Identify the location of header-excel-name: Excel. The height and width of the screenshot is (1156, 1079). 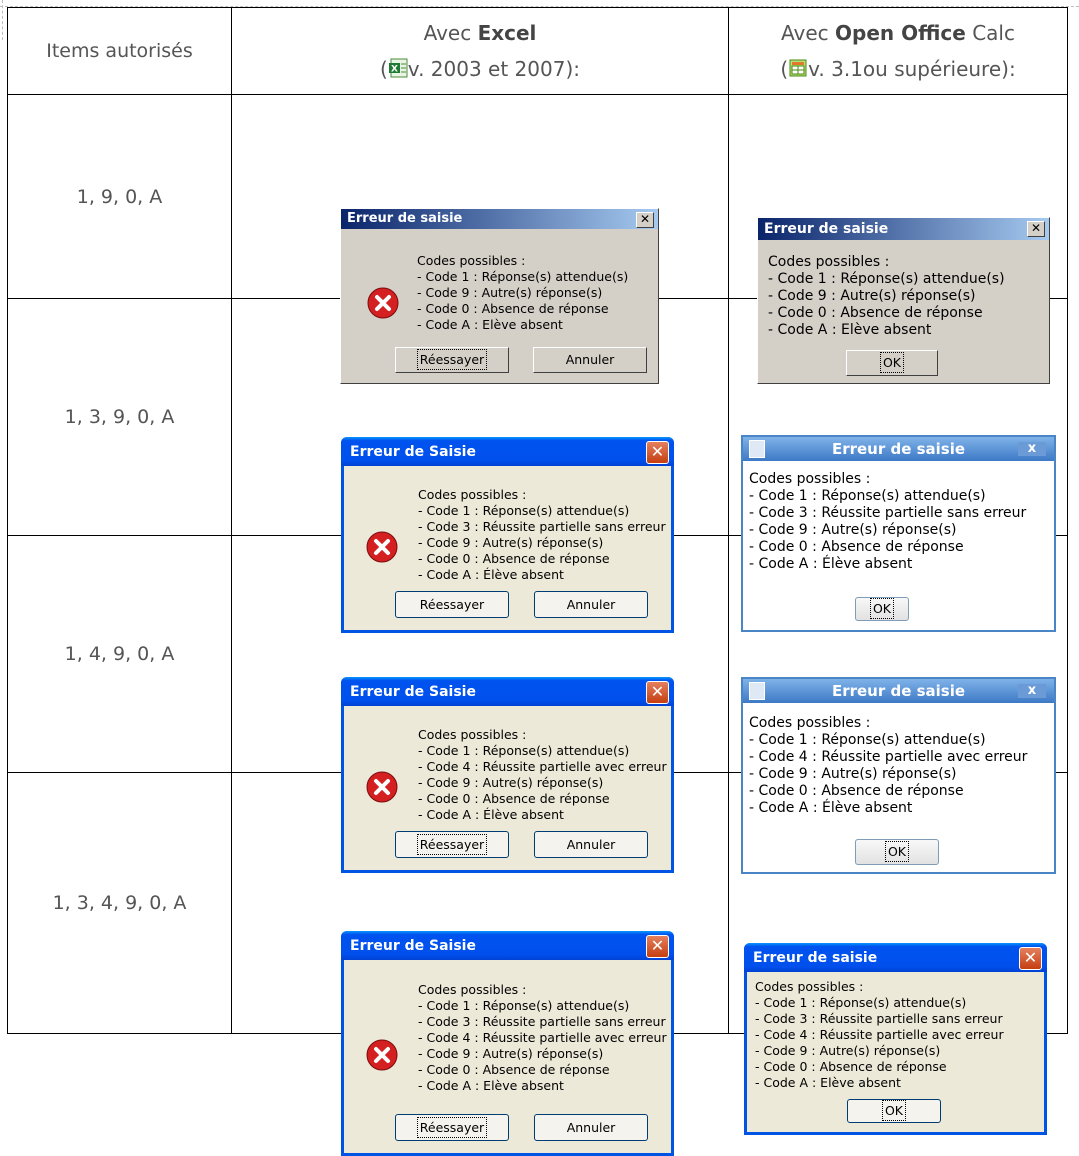
(507, 33).